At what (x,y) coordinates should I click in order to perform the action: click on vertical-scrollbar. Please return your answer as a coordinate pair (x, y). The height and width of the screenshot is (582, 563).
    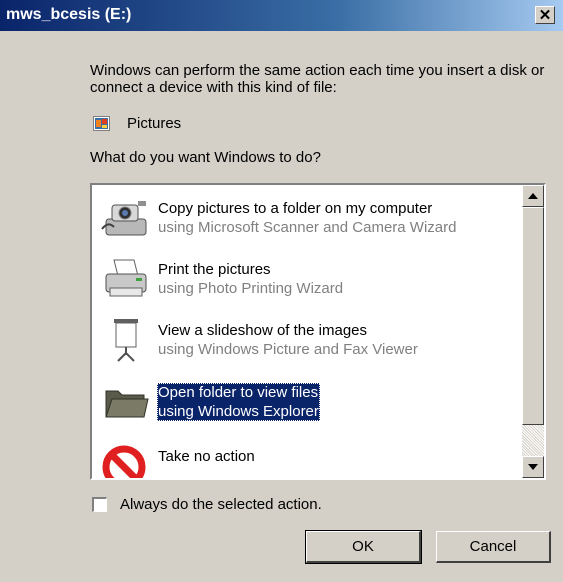
    Looking at the image, I should click on (533, 331).